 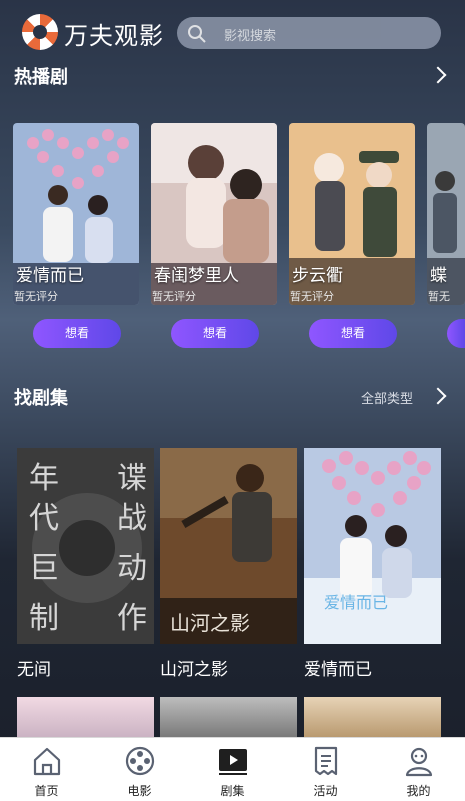 I want to click on svg-text: 动, so click(x=132, y=568).